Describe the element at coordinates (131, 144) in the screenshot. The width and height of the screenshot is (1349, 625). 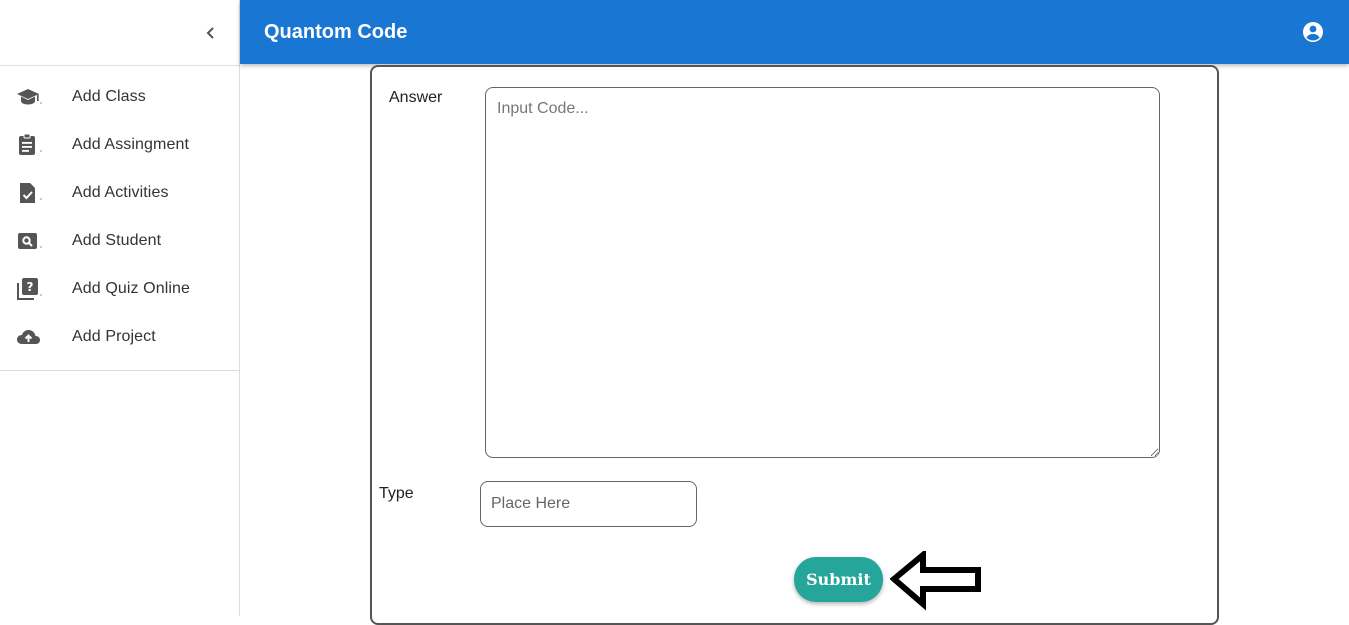
I see `sidebar-item-label: Add Assingment` at that location.